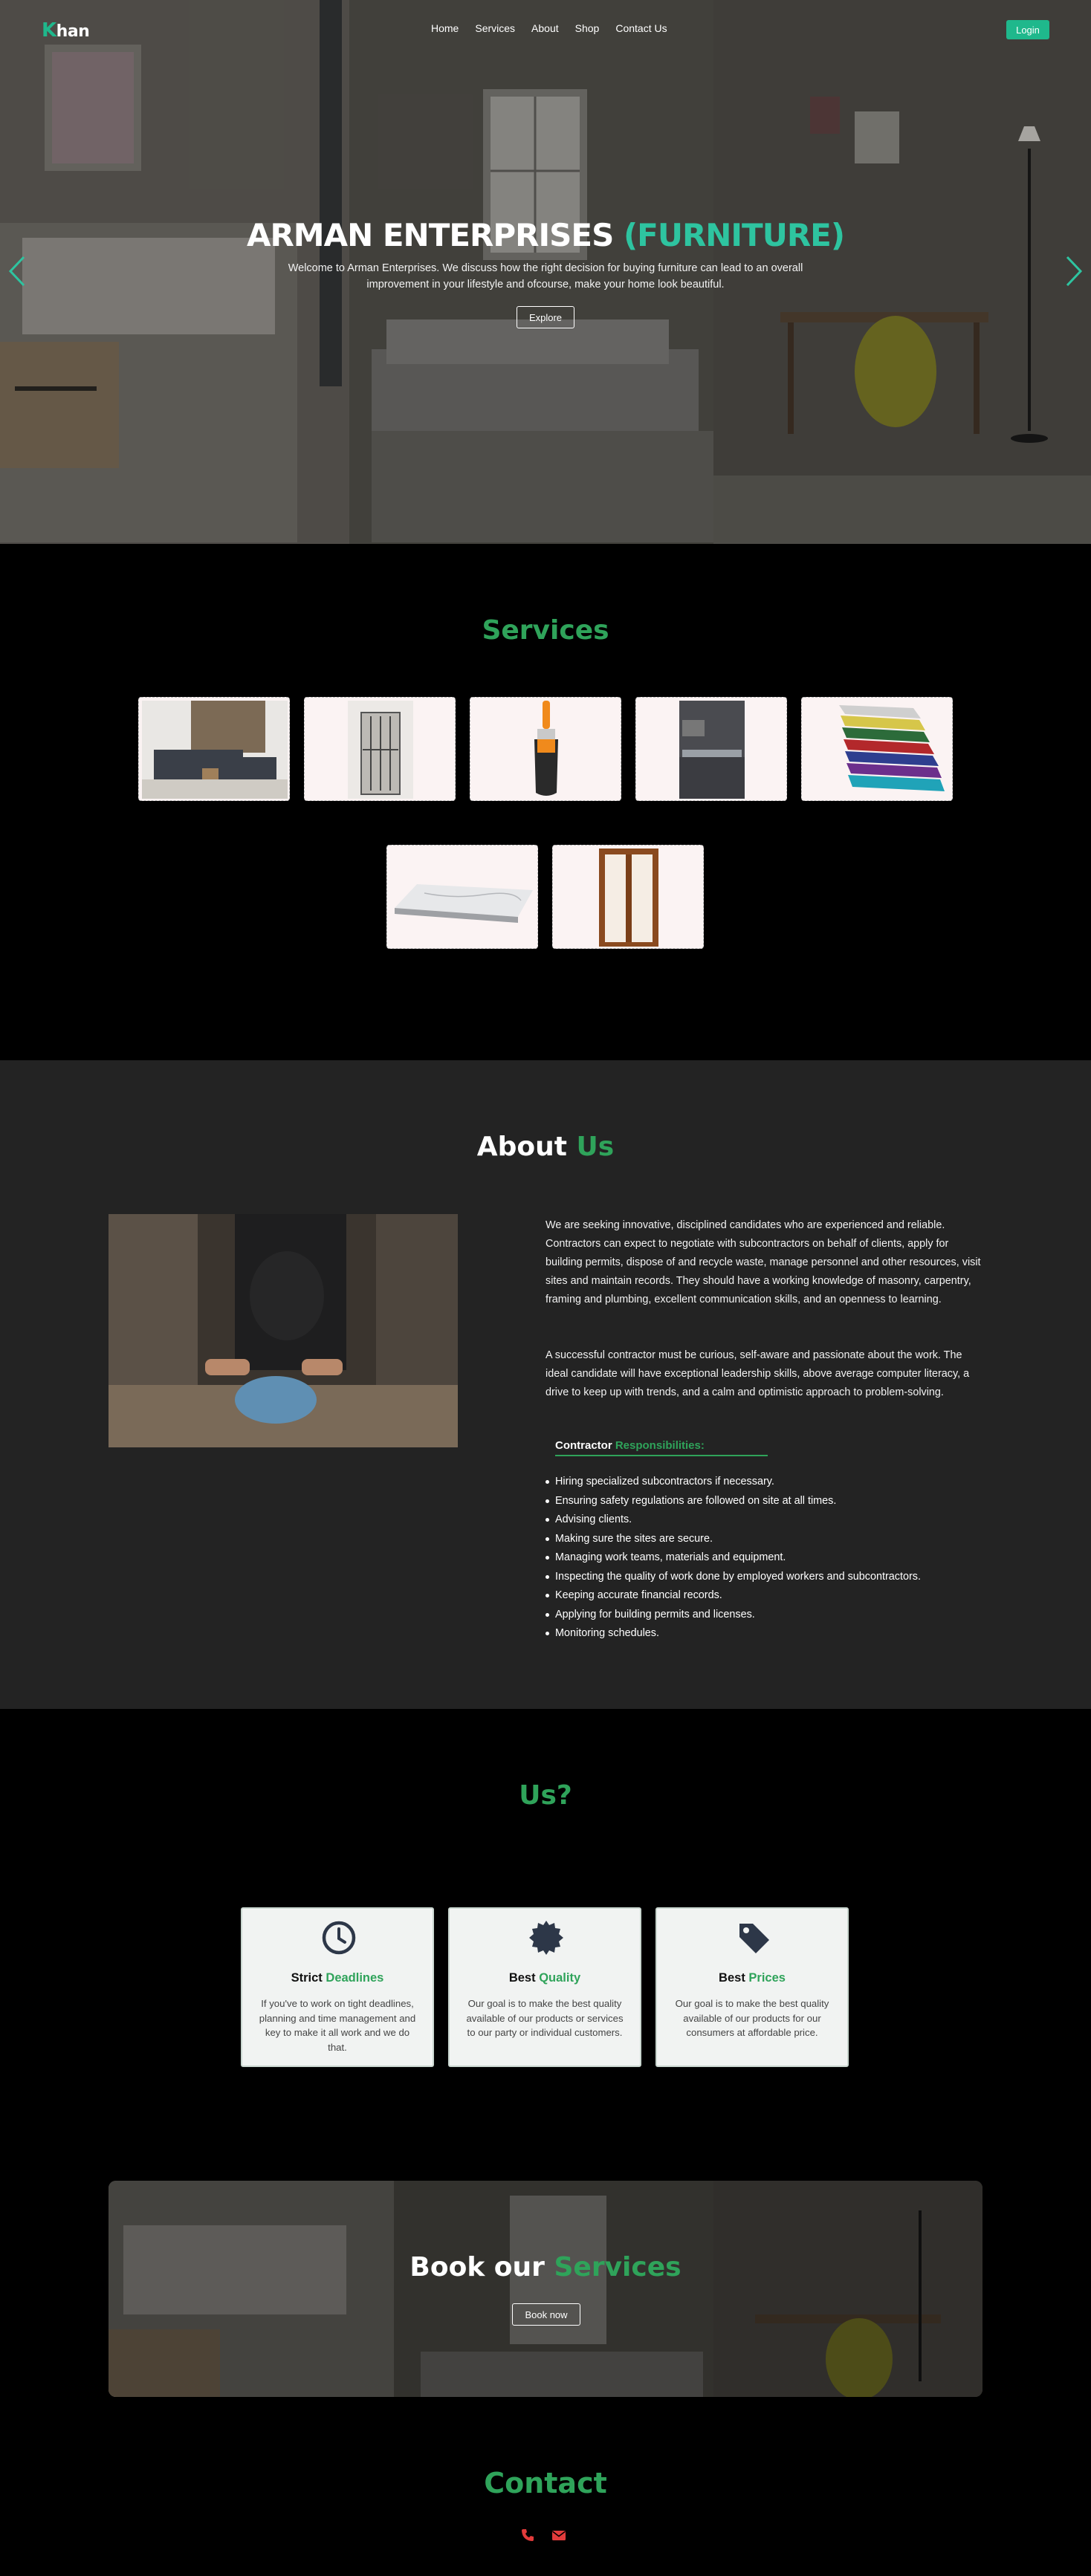  I want to click on service-card-paint, so click(545, 749).